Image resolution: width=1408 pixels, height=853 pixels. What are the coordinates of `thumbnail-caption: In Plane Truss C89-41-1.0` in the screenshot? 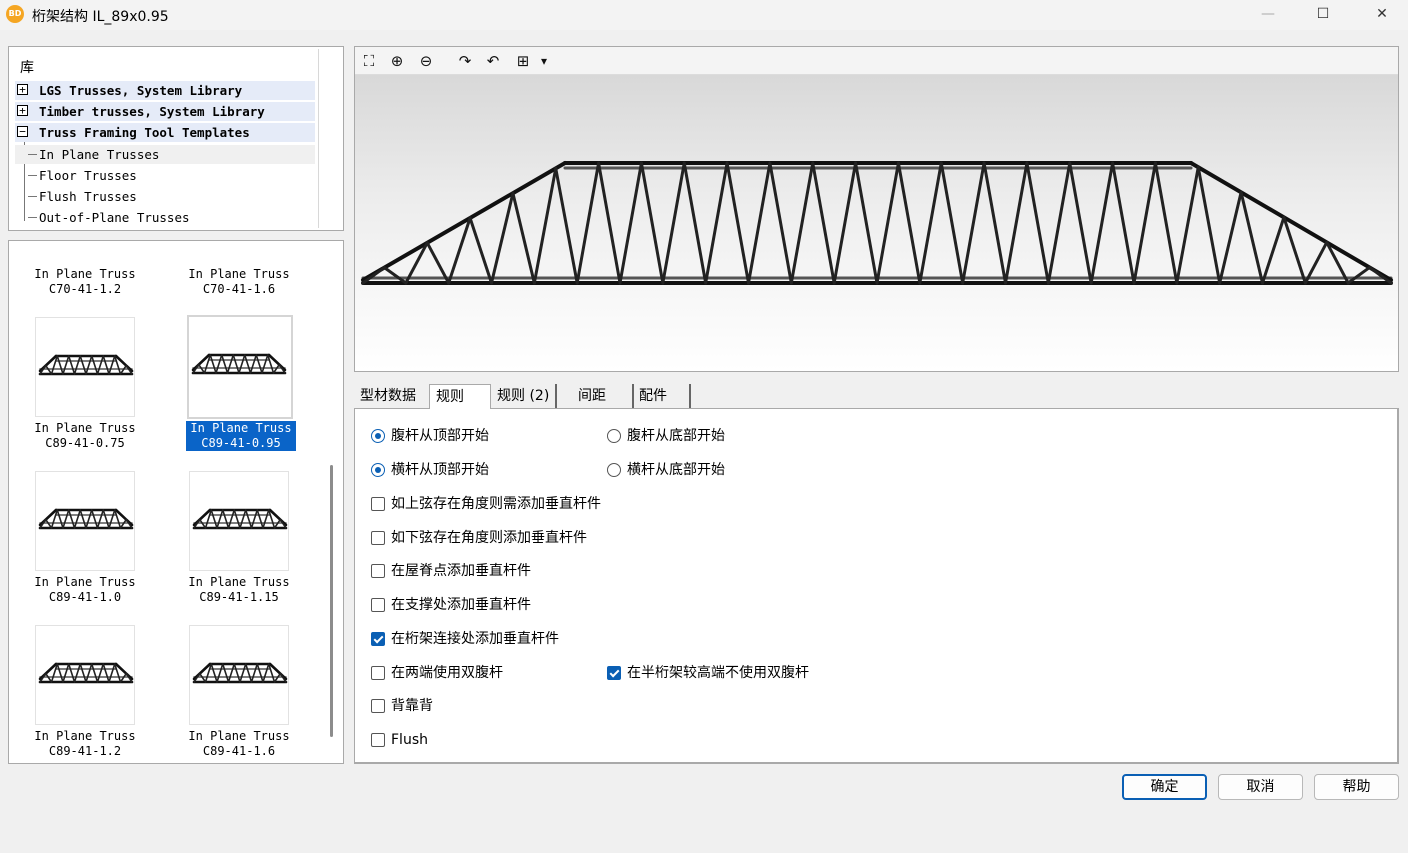 It's located at (85, 590).